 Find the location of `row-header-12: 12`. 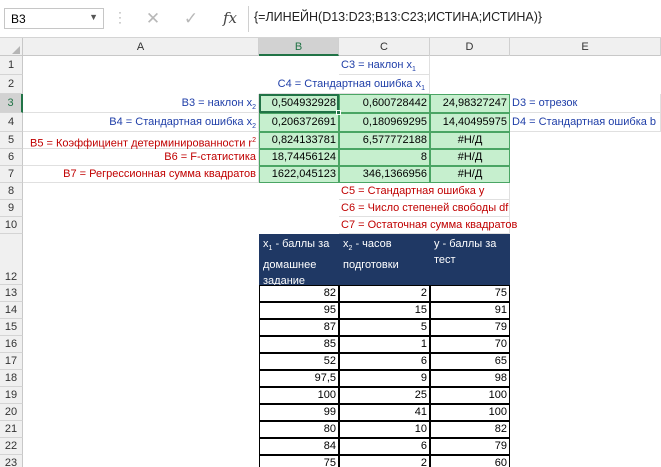

row-header-12: 12 is located at coordinates (11, 259).